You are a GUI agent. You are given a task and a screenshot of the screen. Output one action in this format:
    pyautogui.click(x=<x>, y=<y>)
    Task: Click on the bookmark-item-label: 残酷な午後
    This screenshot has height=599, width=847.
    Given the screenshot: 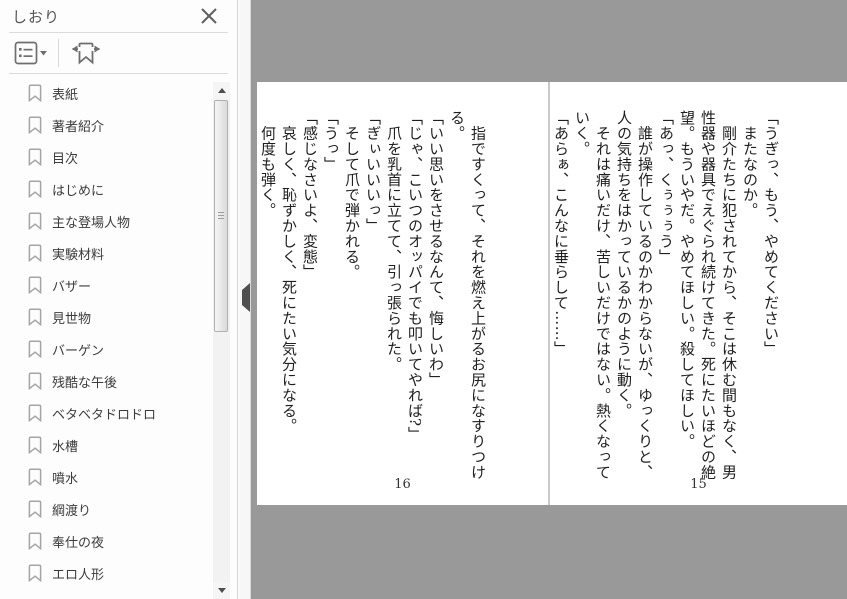 What is the action you would take?
    pyautogui.click(x=85, y=383)
    